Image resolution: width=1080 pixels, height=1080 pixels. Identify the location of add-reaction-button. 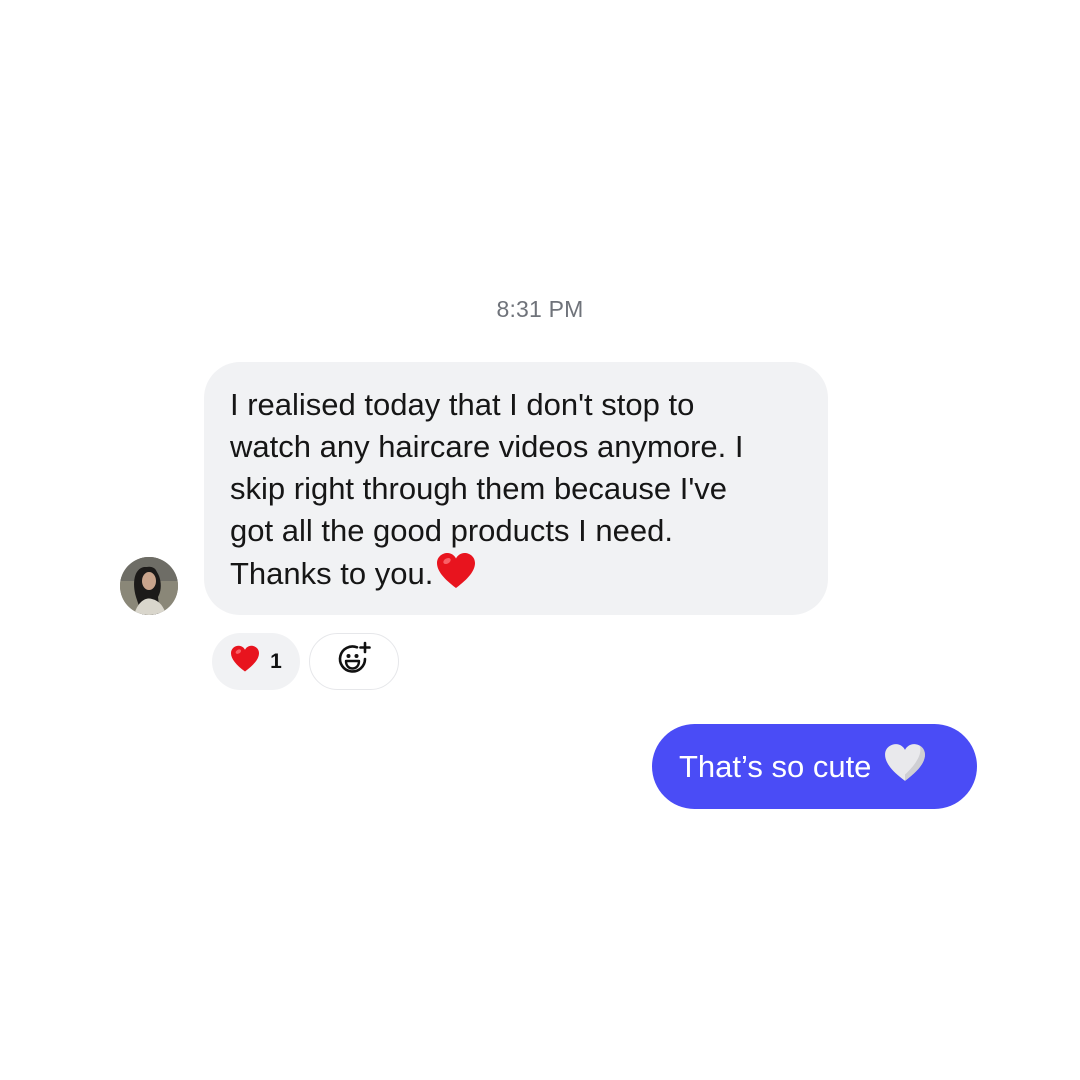
(354, 661).